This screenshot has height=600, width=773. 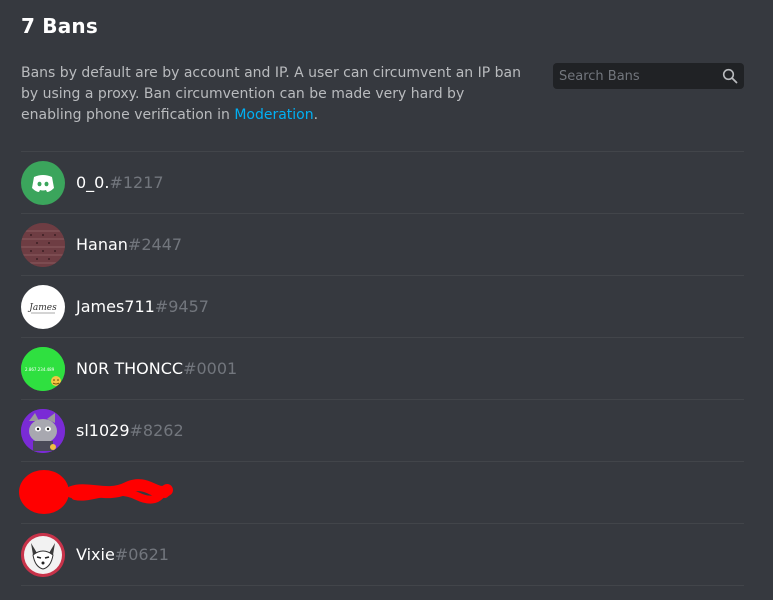 I want to click on ban-username: sl1029, so click(x=103, y=430).